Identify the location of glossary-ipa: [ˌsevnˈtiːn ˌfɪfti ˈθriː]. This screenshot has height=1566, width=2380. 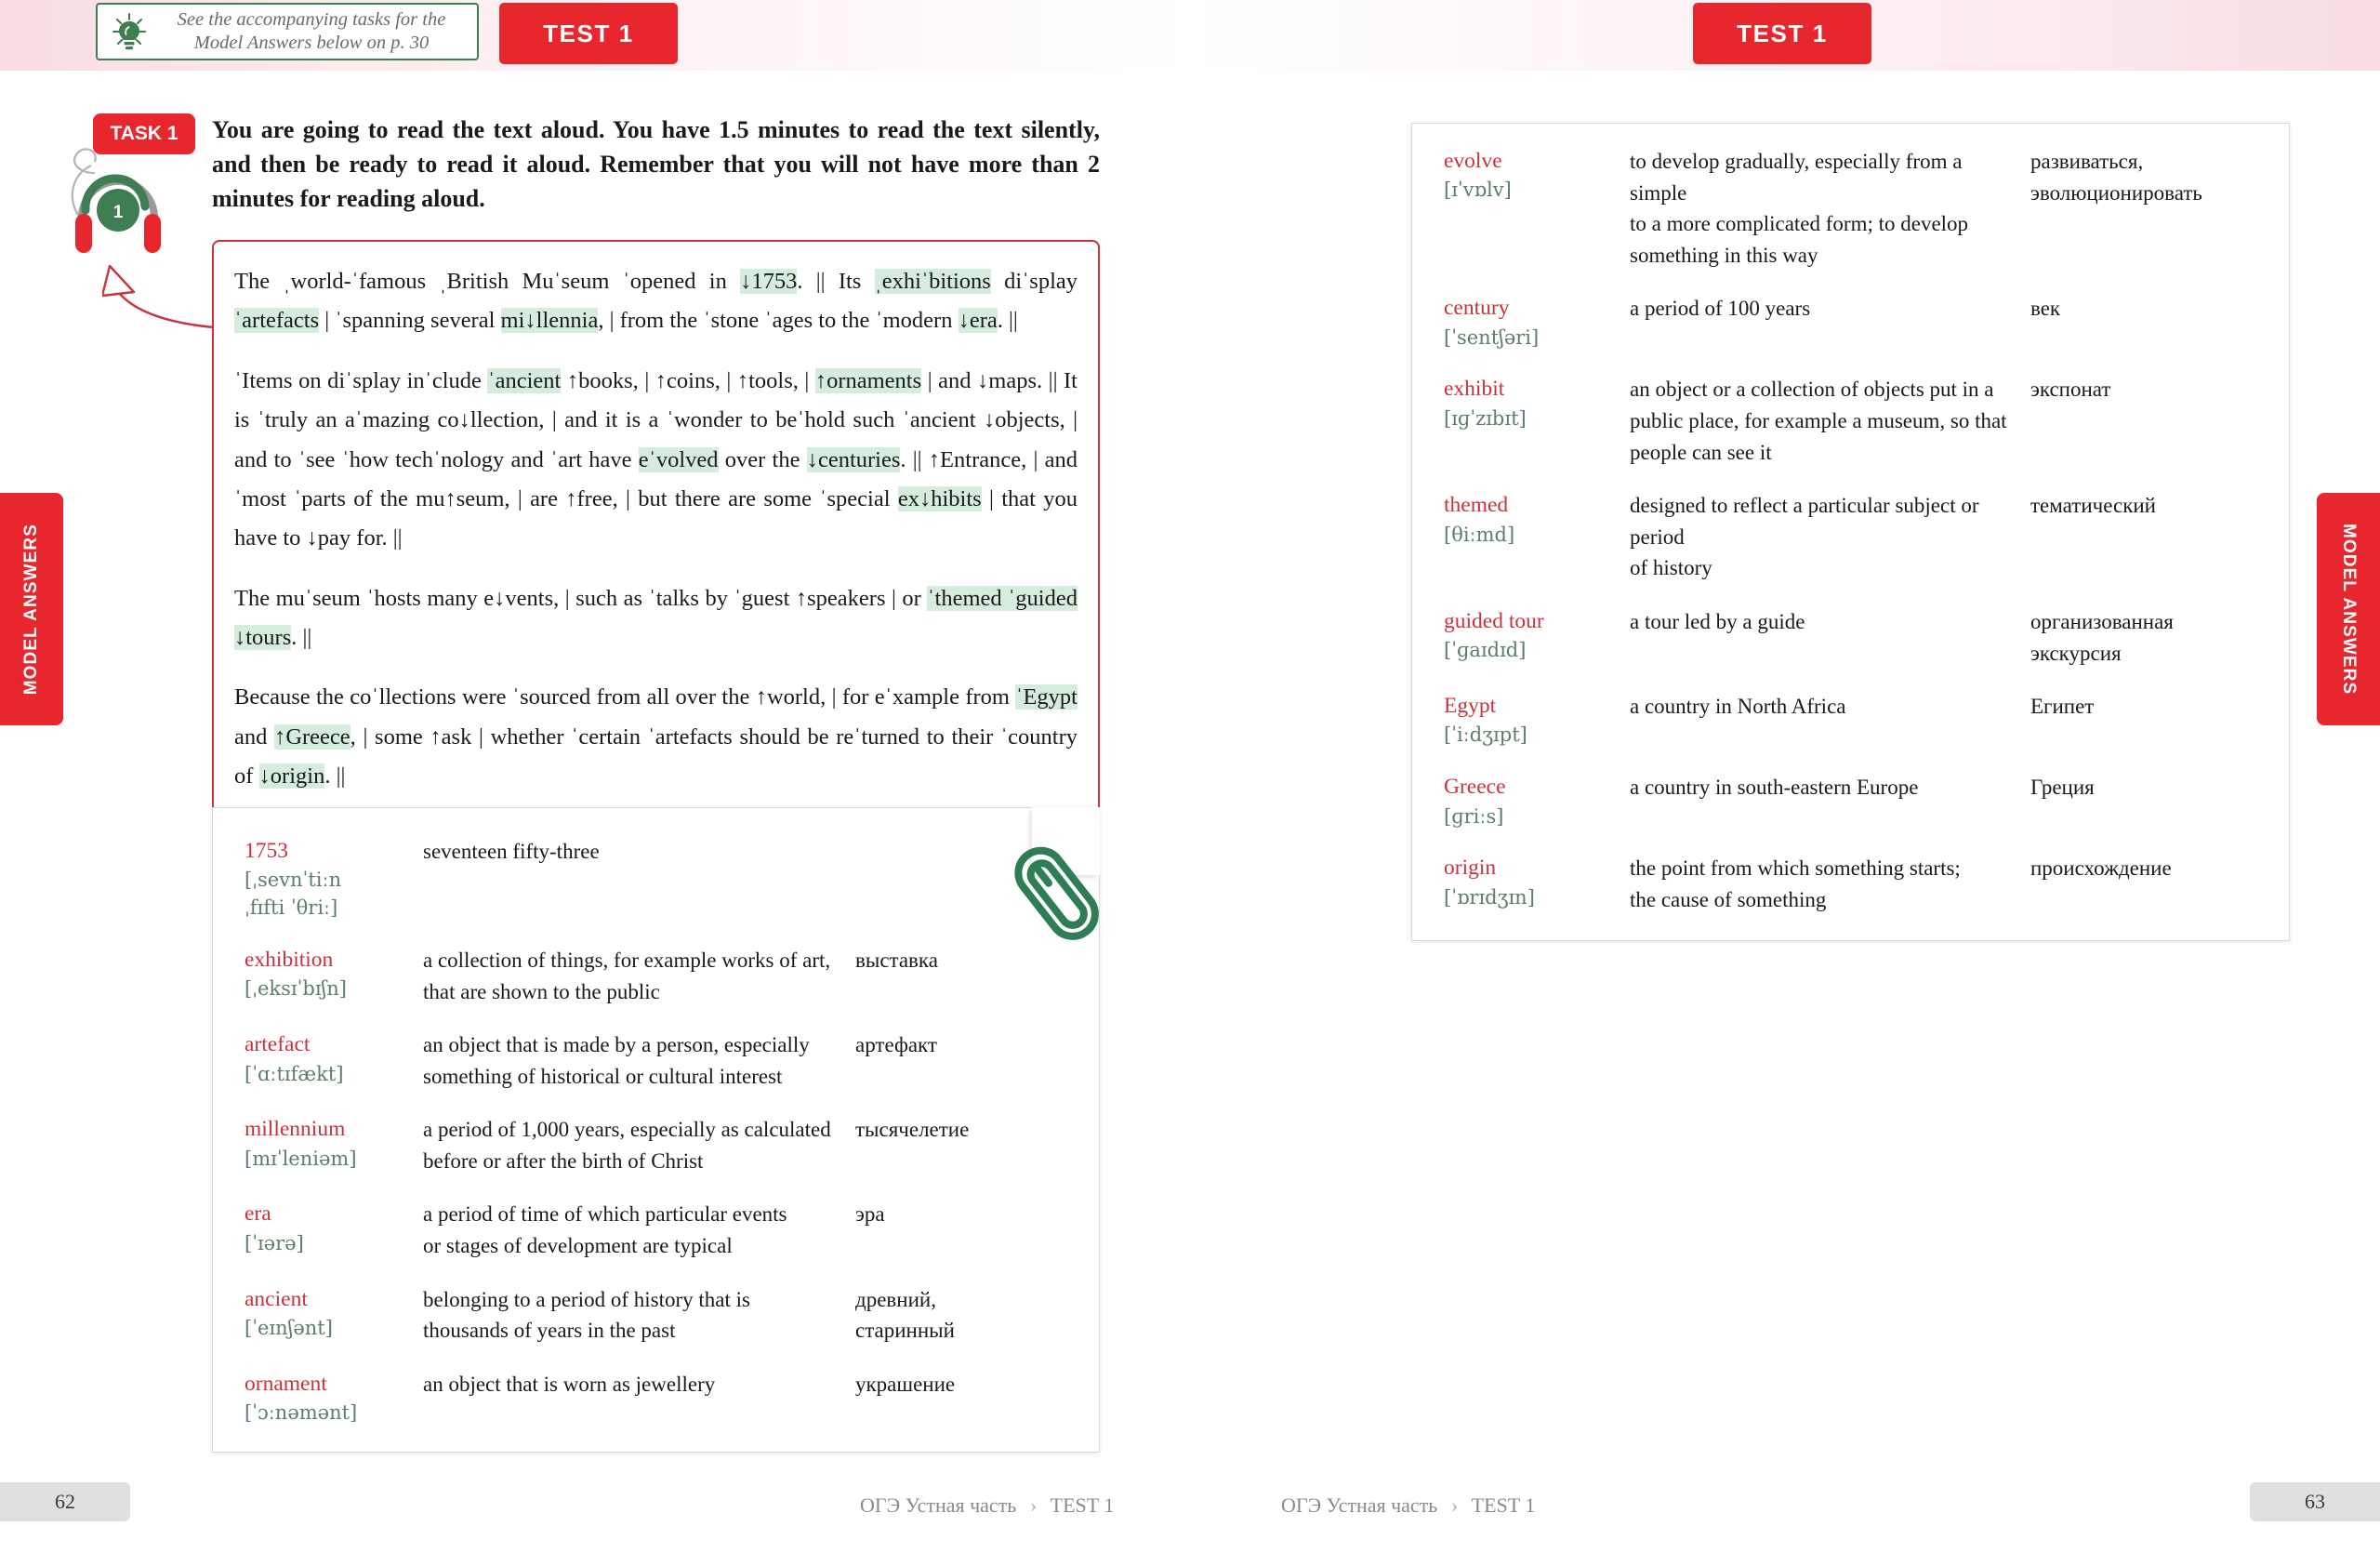
(293, 894).